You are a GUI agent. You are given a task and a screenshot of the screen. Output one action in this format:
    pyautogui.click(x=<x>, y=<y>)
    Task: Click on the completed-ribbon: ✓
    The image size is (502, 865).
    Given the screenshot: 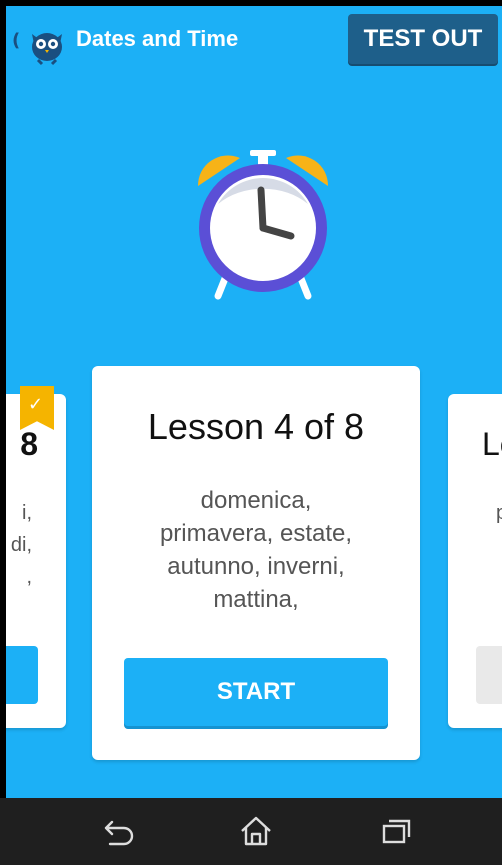 What is the action you would take?
    pyautogui.click(x=37, y=408)
    